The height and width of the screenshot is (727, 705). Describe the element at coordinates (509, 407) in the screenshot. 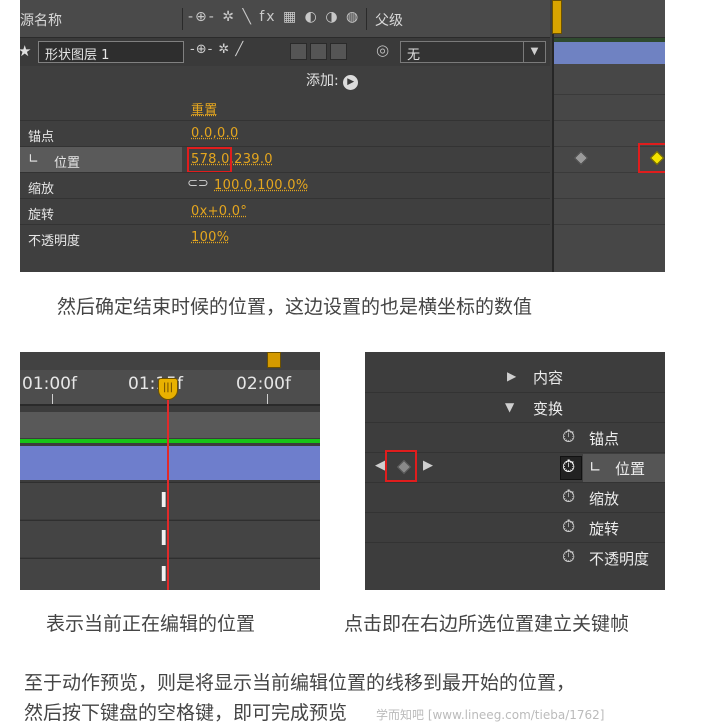

I see `triangle-down-icon: ▼` at that location.